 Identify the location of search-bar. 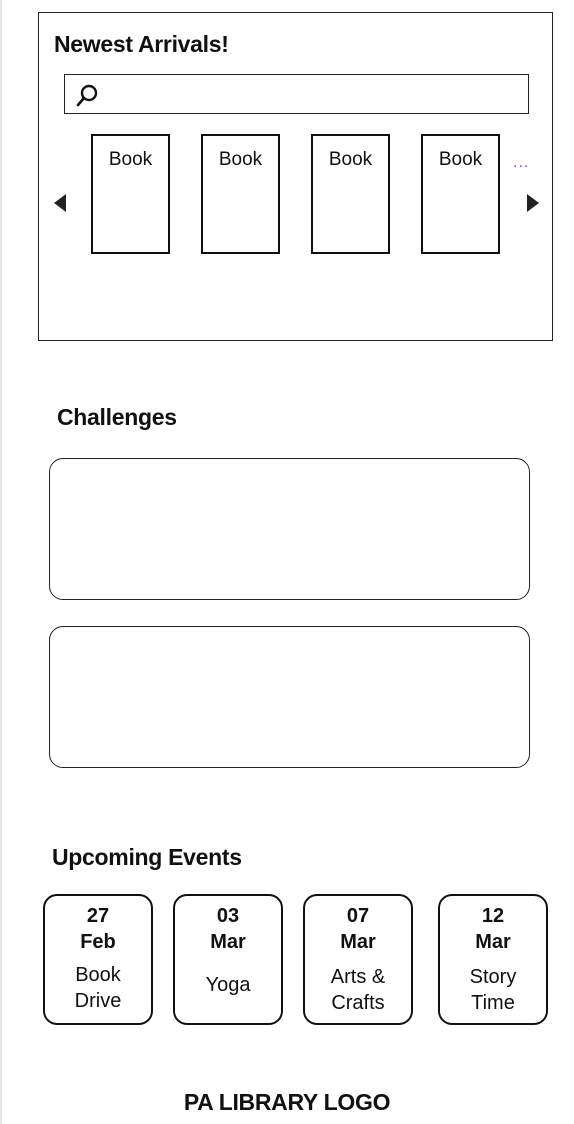
(296, 94).